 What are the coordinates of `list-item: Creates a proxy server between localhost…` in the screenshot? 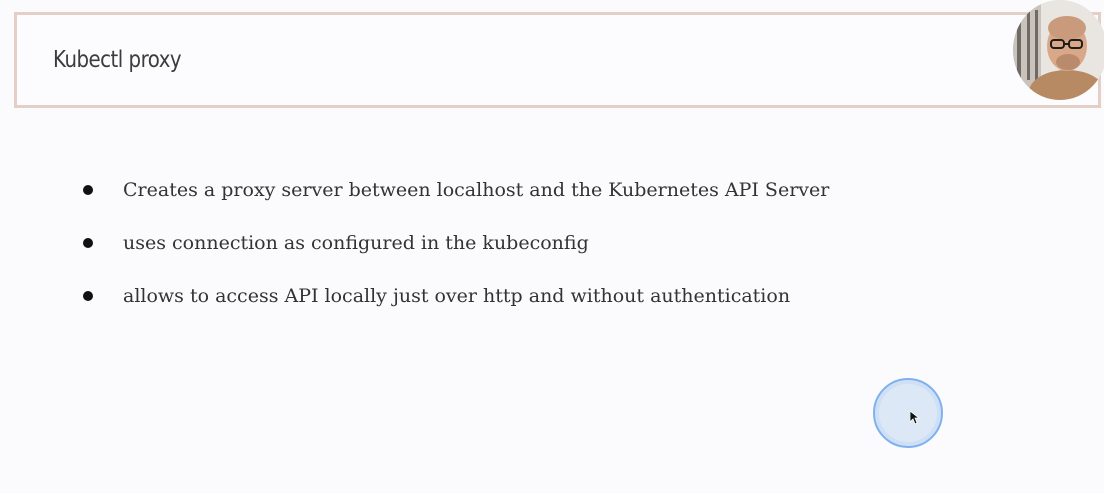 It's located at (455, 200).